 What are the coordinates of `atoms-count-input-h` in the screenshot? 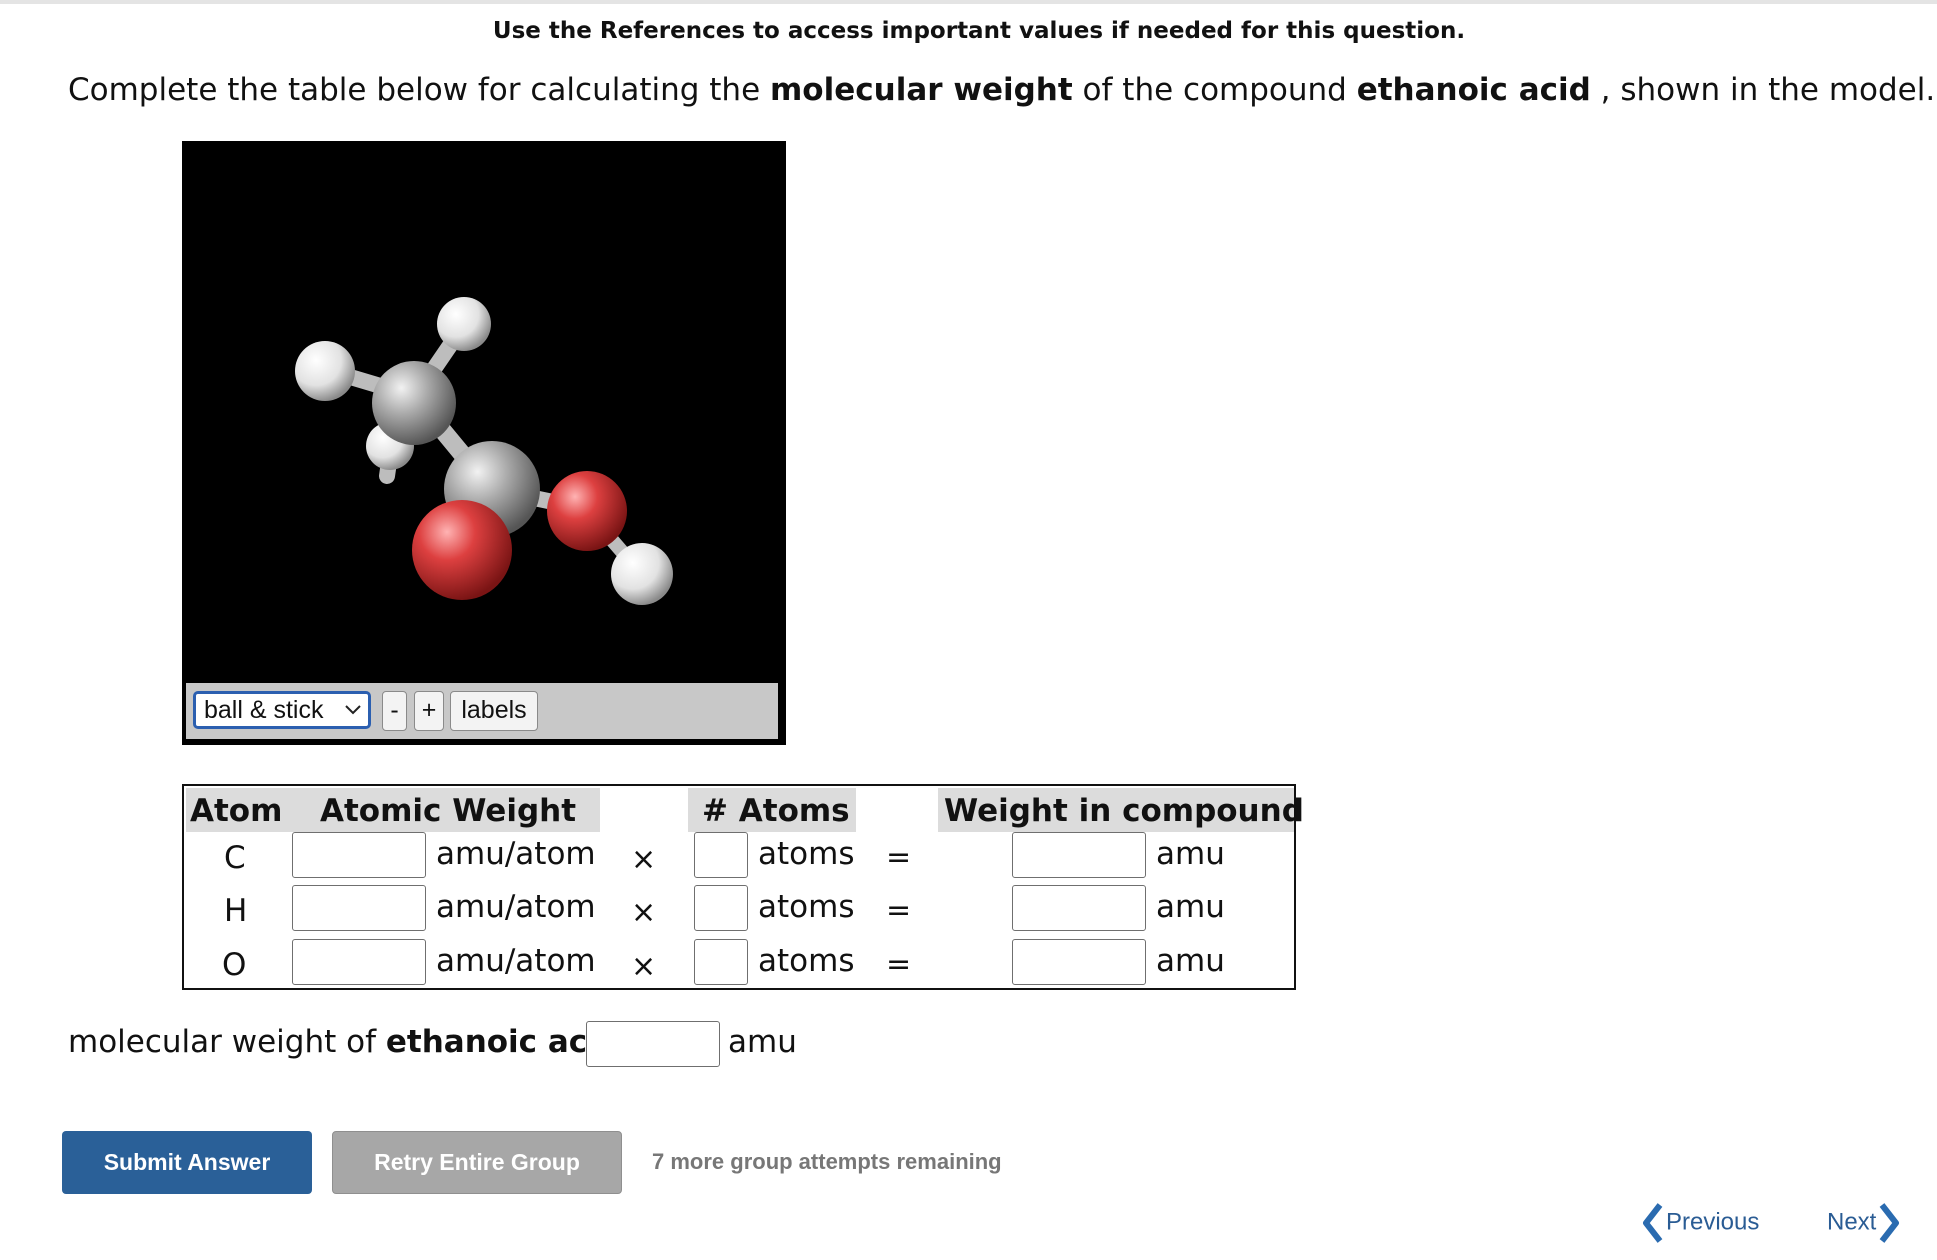 It's located at (721, 908).